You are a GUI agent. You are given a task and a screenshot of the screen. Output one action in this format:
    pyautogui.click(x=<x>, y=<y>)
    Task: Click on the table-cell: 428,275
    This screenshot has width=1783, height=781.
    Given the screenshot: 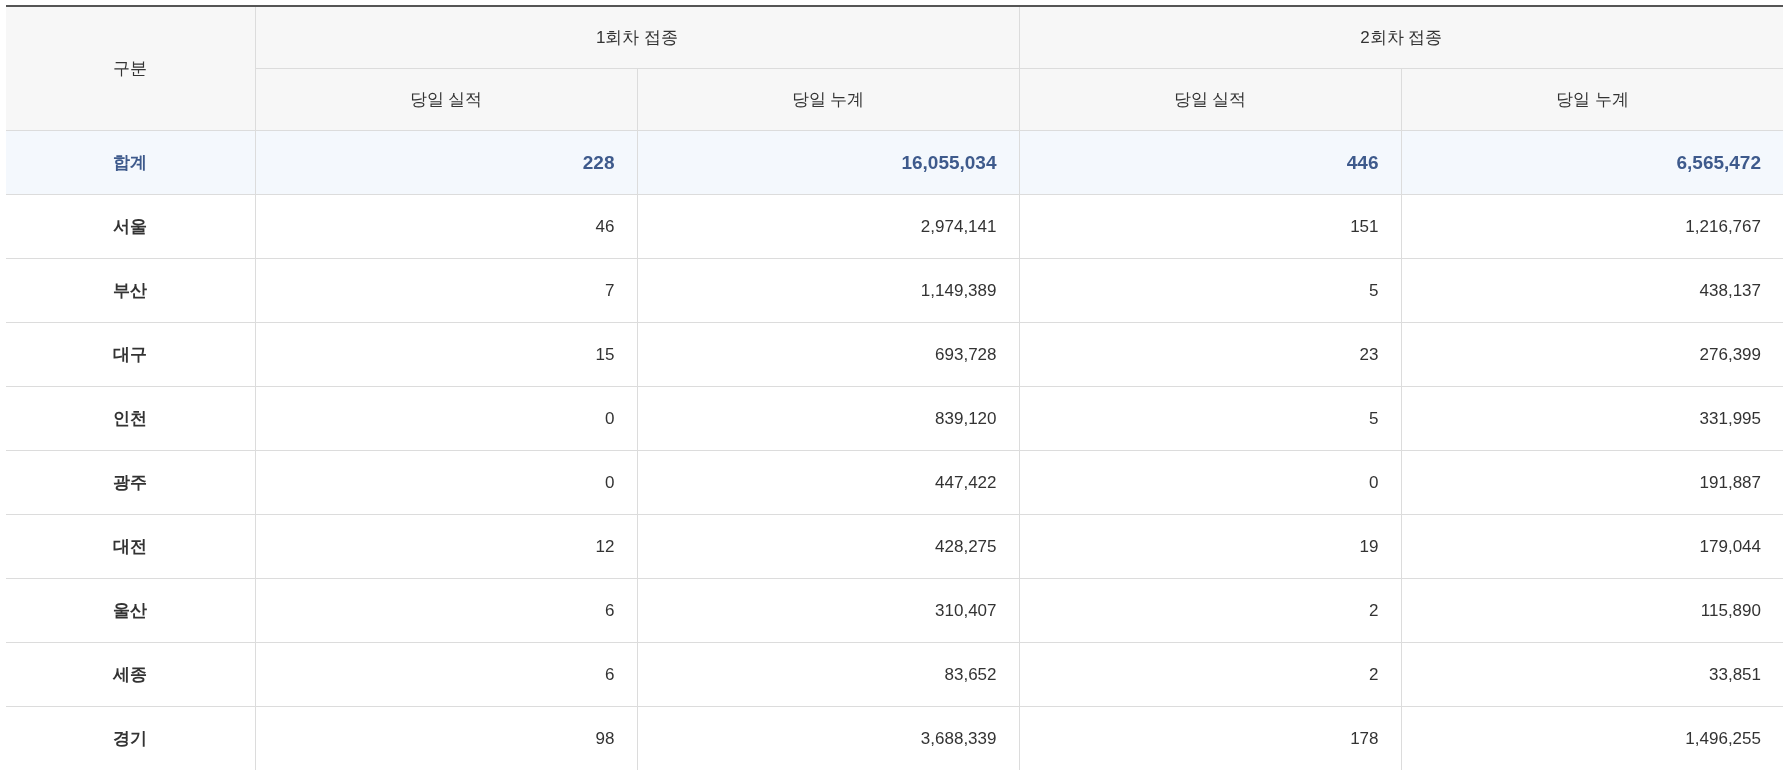 What is the action you would take?
    pyautogui.click(x=828, y=546)
    